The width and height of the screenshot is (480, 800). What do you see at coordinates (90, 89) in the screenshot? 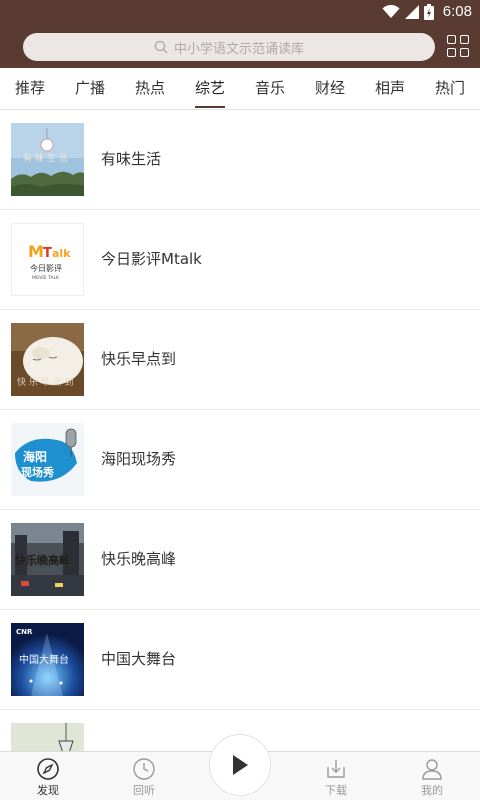
I see `tab-guangbo: 广播` at bounding box center [90, 89].